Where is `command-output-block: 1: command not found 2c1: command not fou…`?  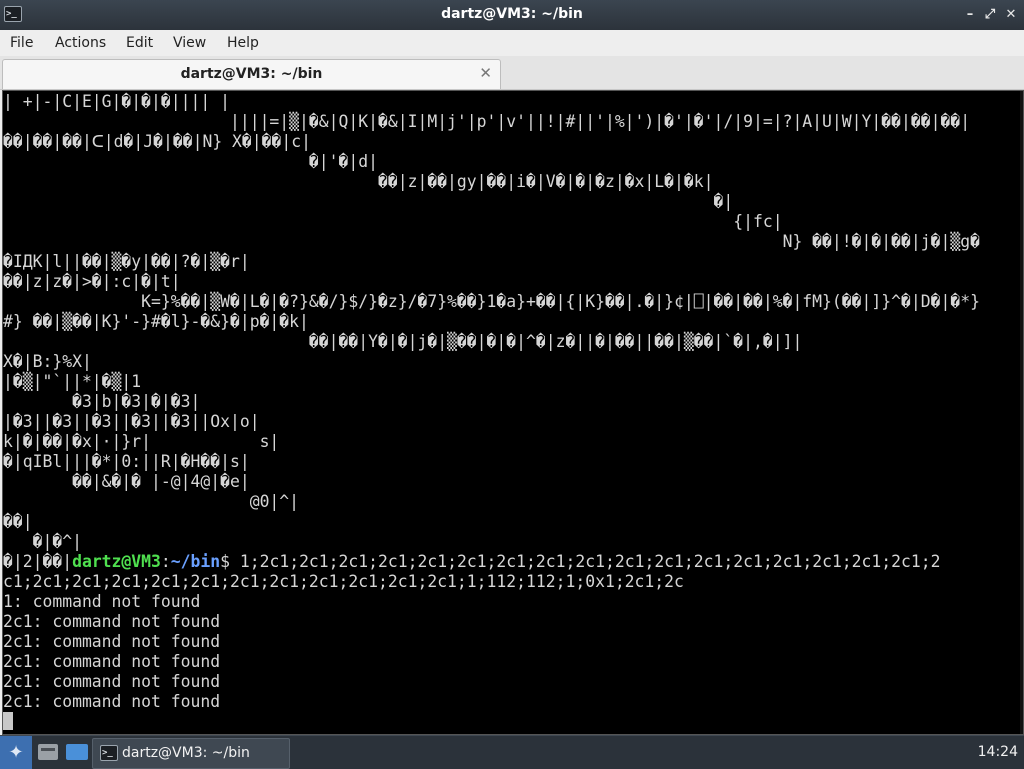 command-output-block: 1: command not found 2c1: command not fou… is located at coordinates (491, 652).